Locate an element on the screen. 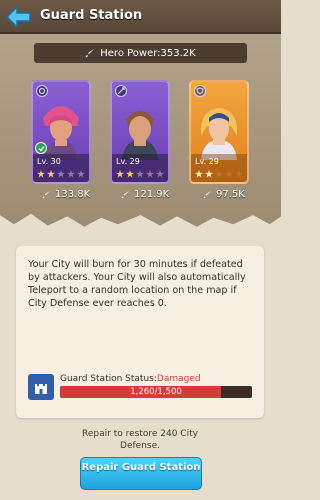  hero-card-2: Lv. 29 is located at coordinates (140, 132).